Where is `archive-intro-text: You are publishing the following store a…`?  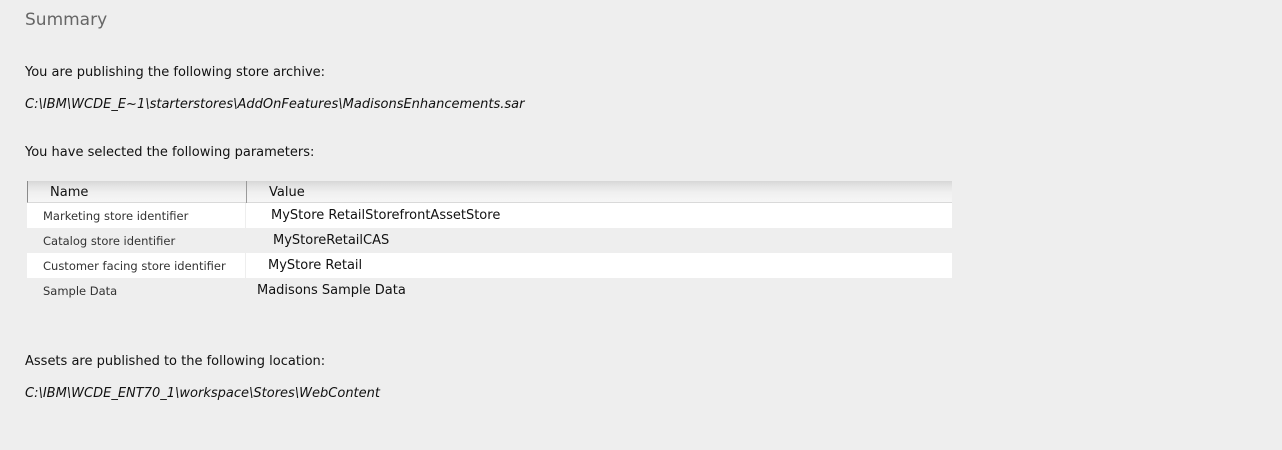
archive-intro-text: You are publishing the following store a… is located at coordinates (175, 72).